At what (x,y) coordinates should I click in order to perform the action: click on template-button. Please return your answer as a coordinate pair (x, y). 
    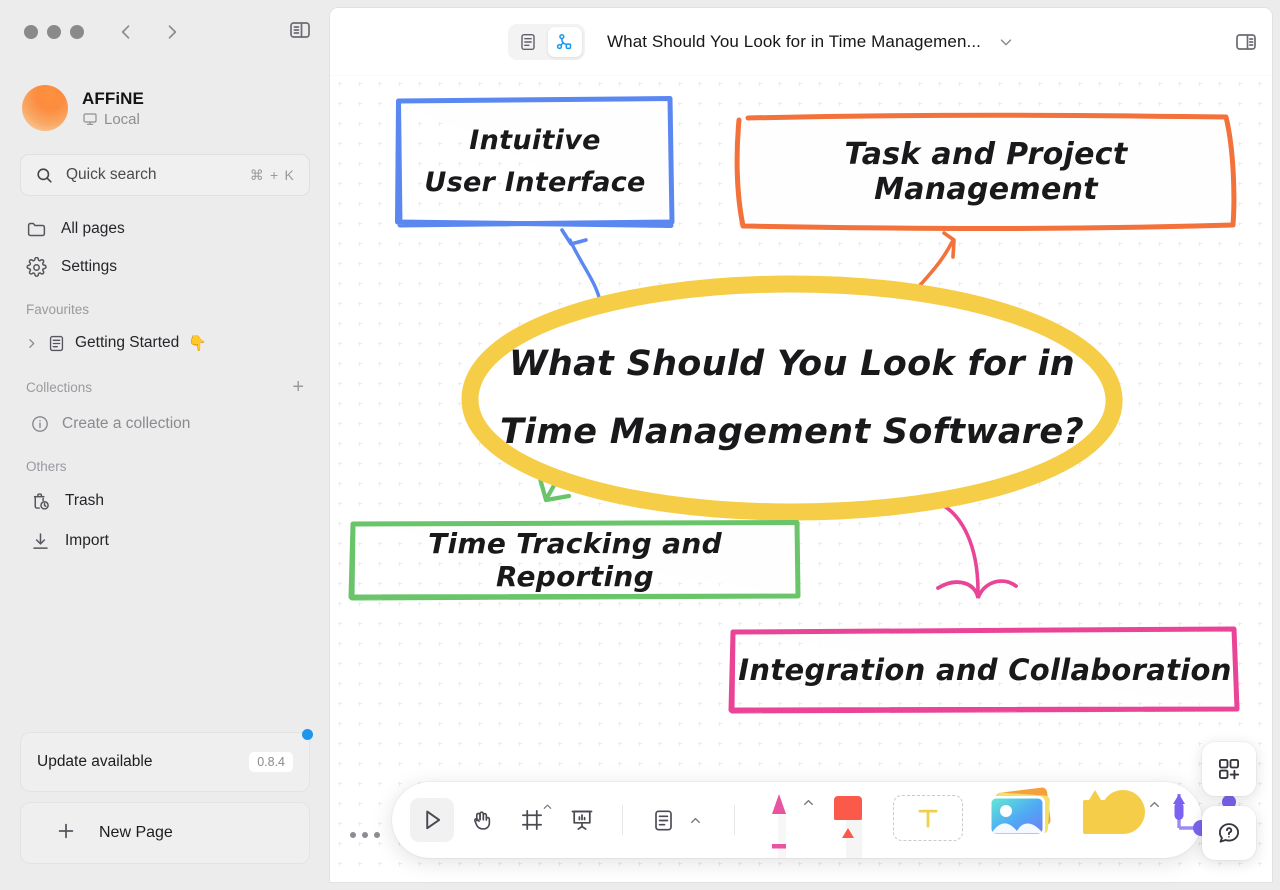
    Looking at the image, I should click on (1229, 769).